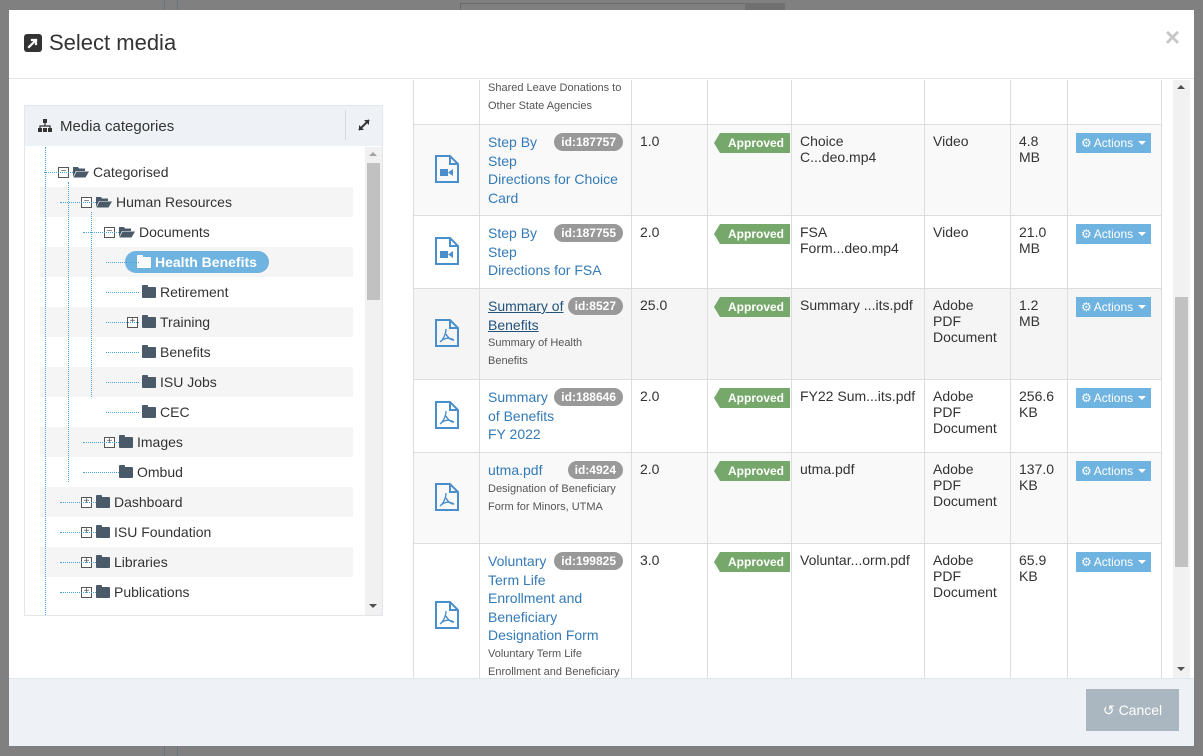 Image resolution: width=1203 pixels, height=756 pixels. I want to click on tree-node-label: Benefits, so click(185, 352).